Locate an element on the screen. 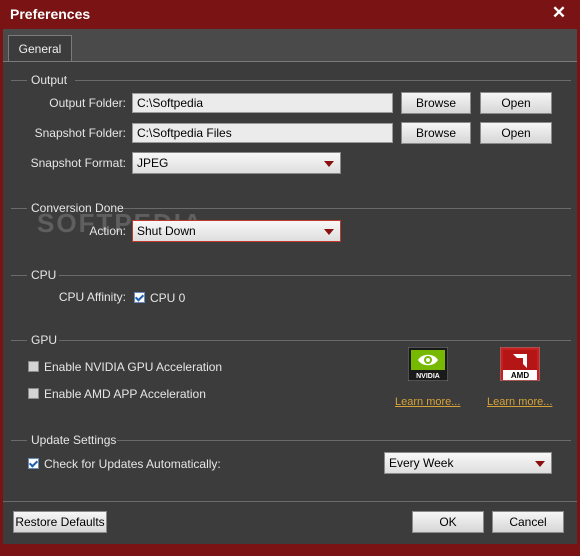 The width and height of the screenshot is (580, 556). gpu-section-label: GPU is located at coordinates (44, 340).